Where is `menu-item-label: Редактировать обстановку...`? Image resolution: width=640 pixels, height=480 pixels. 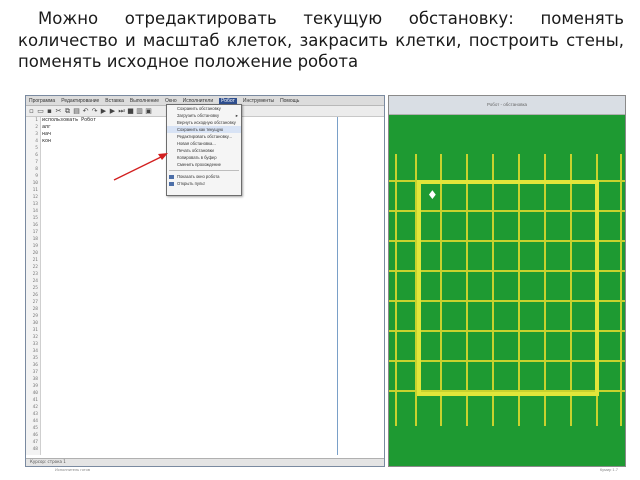 menu-item-label: Редактировать обстановку... is located at coordinates (204, 136).